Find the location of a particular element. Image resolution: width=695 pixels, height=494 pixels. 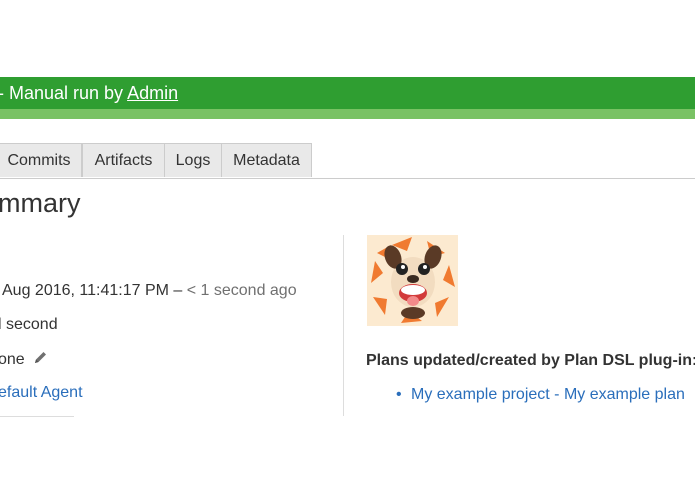

list-item: • My example project - My example plan is located at coordinates (540, 395).